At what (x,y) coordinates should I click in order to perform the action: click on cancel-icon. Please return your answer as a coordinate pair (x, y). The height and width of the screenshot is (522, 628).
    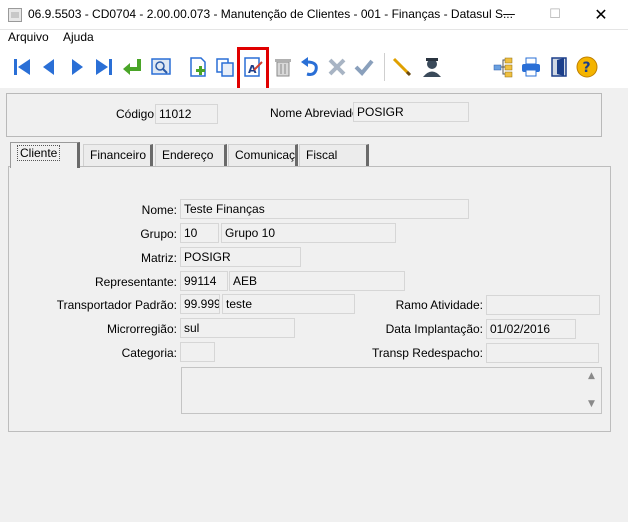
    Looking at the image, I should click on (337, 67).